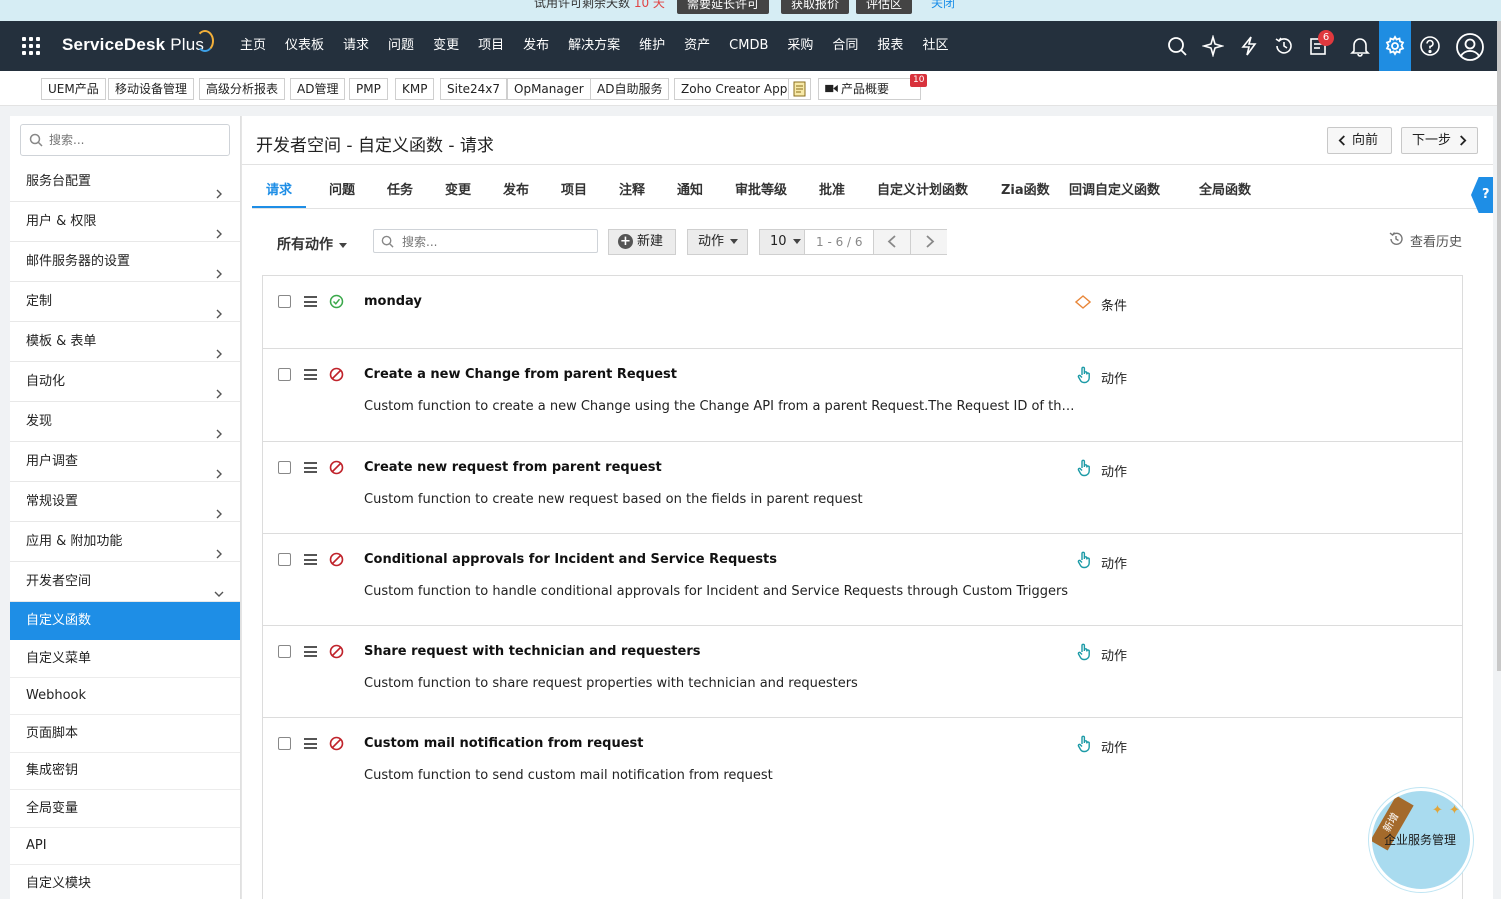 The height and width of the screenshot is (899, 1501). What do you see at coordinates (151, 89) in the screenshot?
I see `product-mdm: 移动设备管理` at bounding box center [151, 89].